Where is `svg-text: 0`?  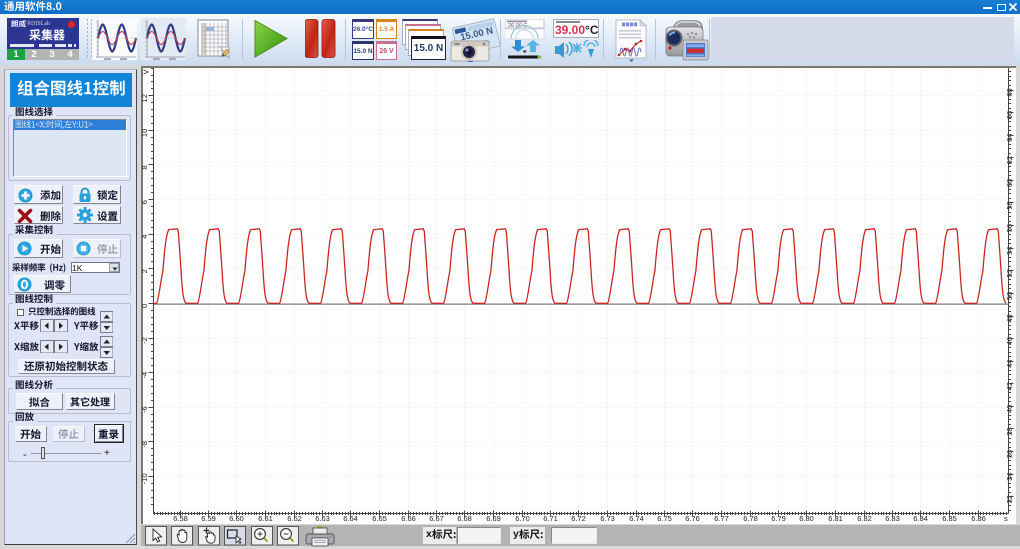
svg-text: 0 is located at coordinates (144, 306).